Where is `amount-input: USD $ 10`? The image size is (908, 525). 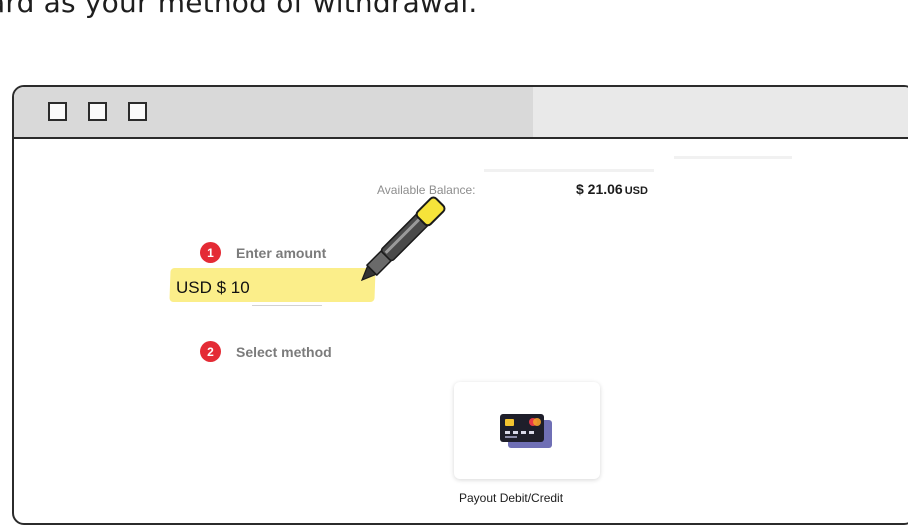 amount-input: USD $ 10 is located at coordinates (213, 288).